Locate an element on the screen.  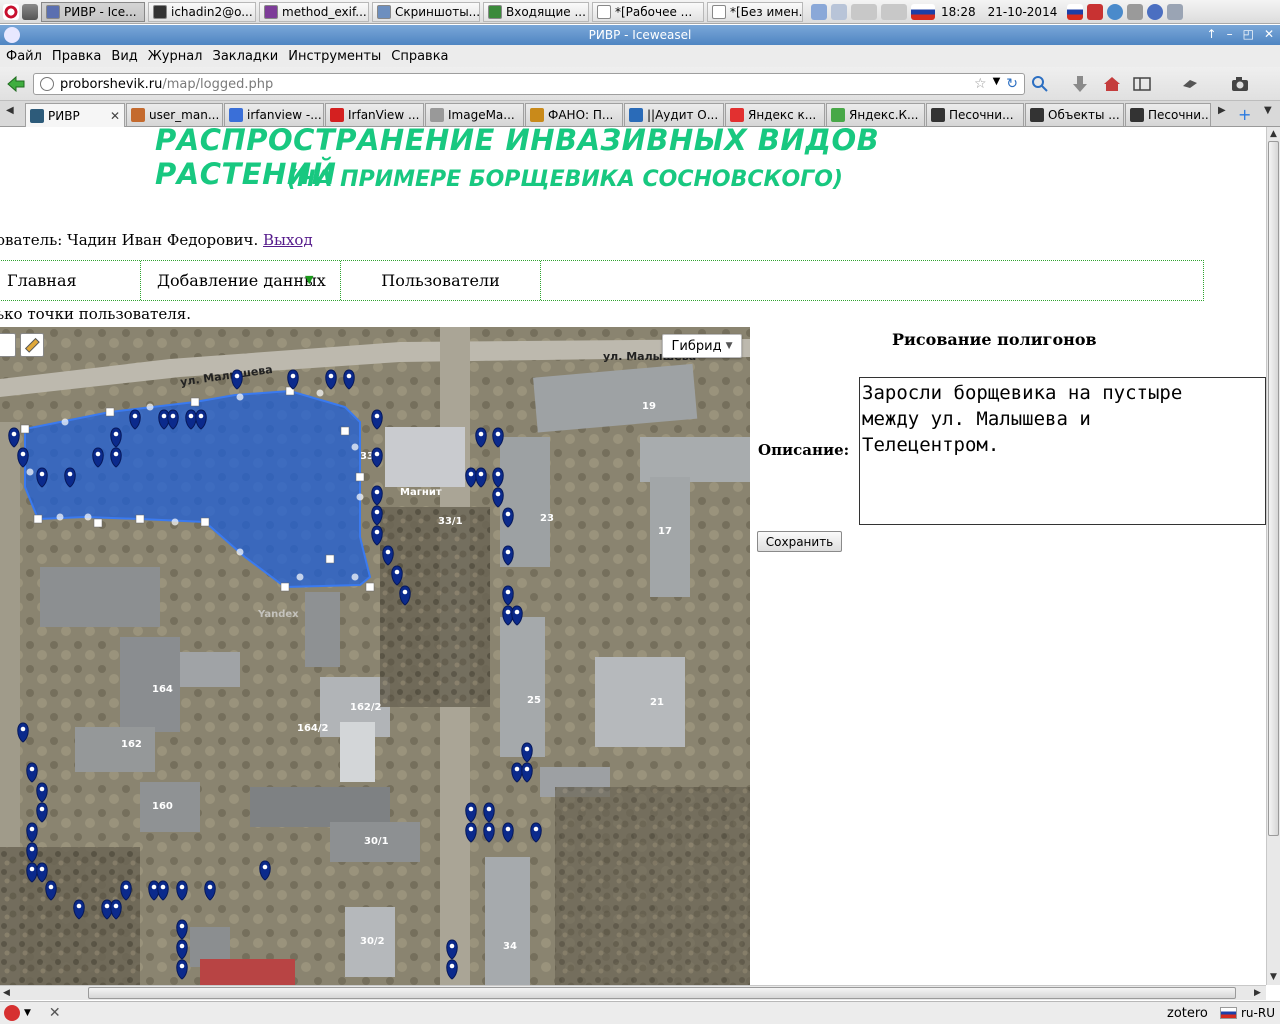
site-identity-icon is located at coordinates (47, 84).